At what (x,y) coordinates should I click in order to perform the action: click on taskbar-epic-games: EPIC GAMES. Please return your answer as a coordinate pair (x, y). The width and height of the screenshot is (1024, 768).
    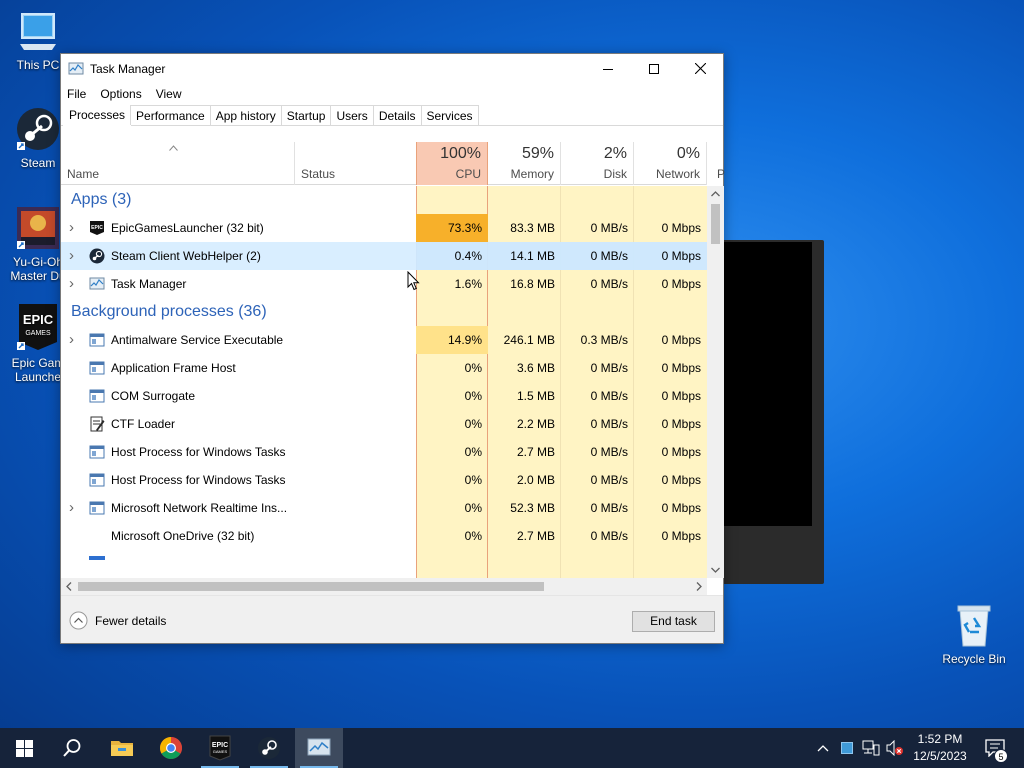
    Looking at the image, I should click on (220, 748).